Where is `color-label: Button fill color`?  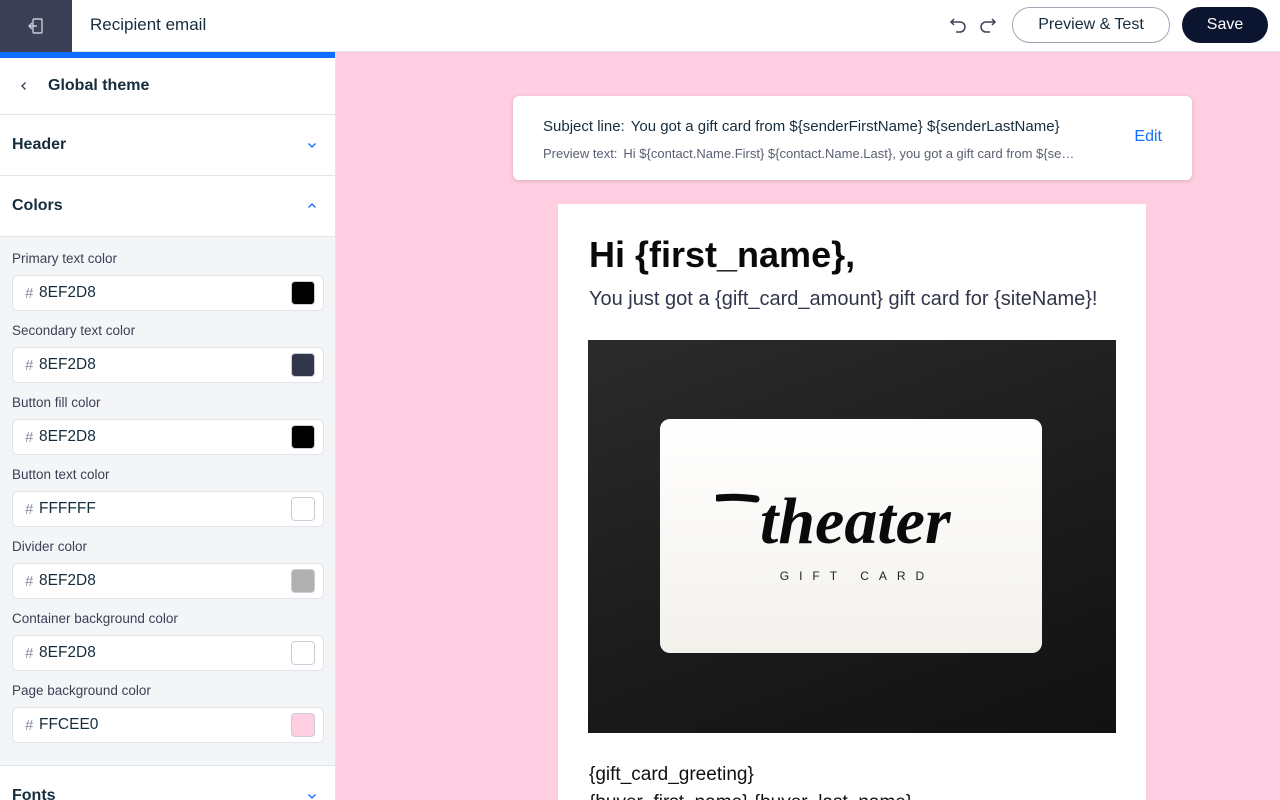
color-label: Button fill color is located at coordinates (56, 402).